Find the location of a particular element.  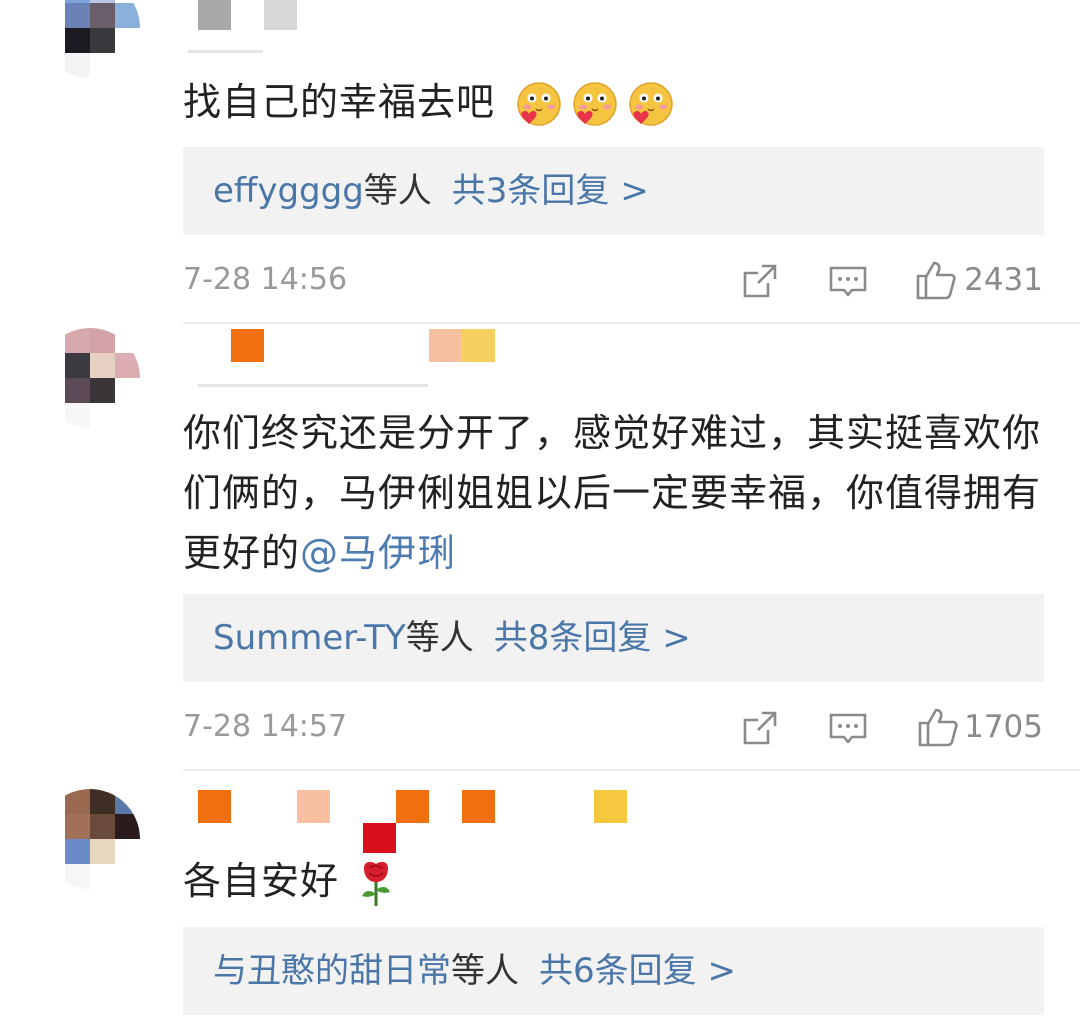

replies-preview-button: effygggg等人 共3条回复 > is located at coordinates (613, 191).